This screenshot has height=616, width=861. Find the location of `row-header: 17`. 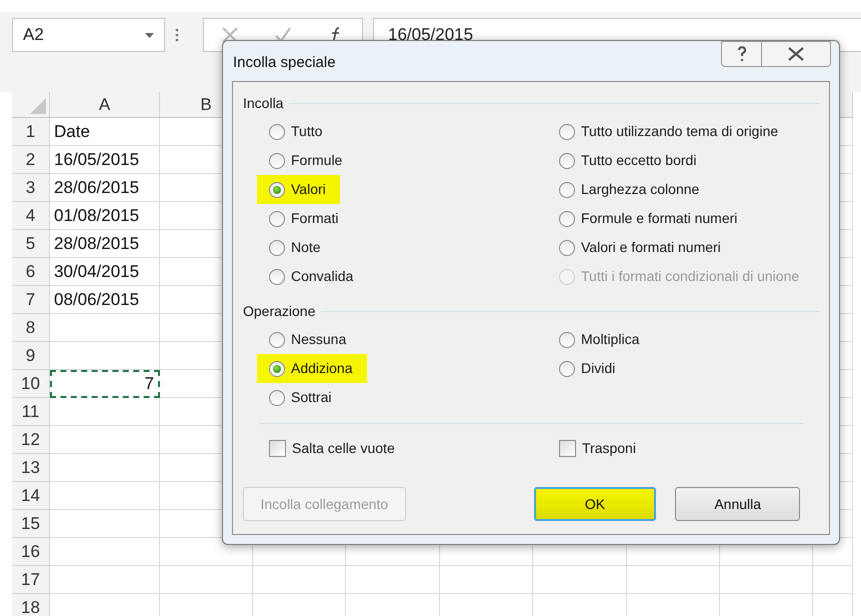

row-header: 17 is located at coordinates (31, 580).